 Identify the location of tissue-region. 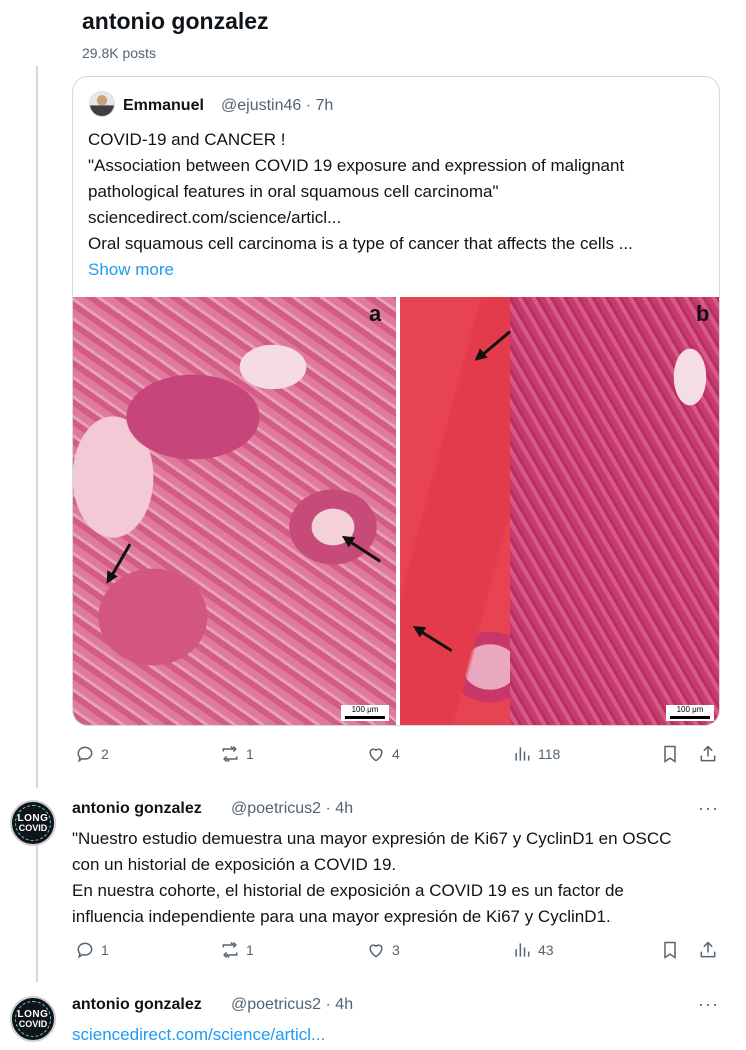
(614, 511).